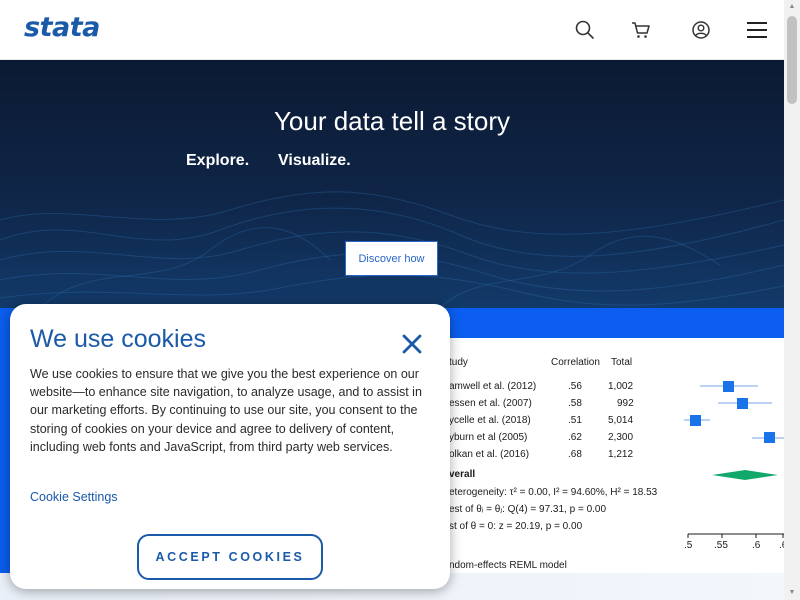 Image resolution: width=800 pixels, height=600 pixels. Describe the element at coordinates (392, 121) in the screenshot. I see `hero-title: Your data tell a story` at that location.